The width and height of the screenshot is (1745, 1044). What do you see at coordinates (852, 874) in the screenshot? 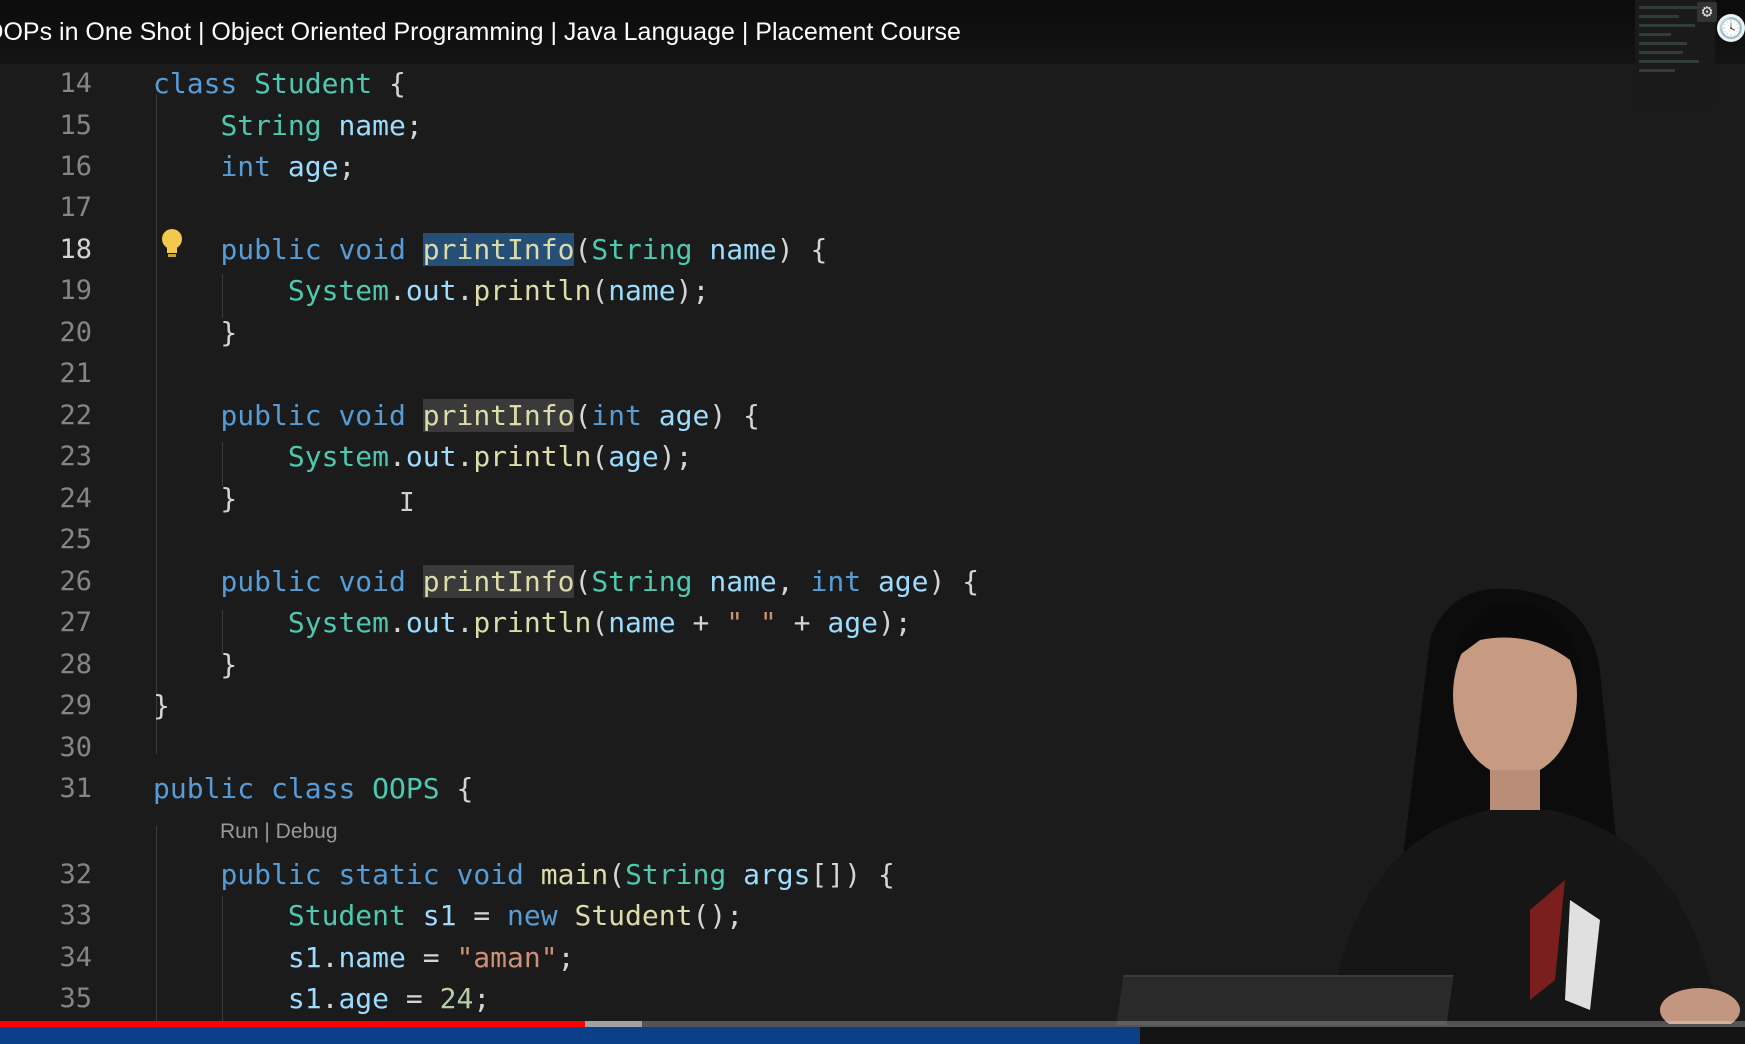
I see `code-token: []) {` at bounding box center [852, 874].